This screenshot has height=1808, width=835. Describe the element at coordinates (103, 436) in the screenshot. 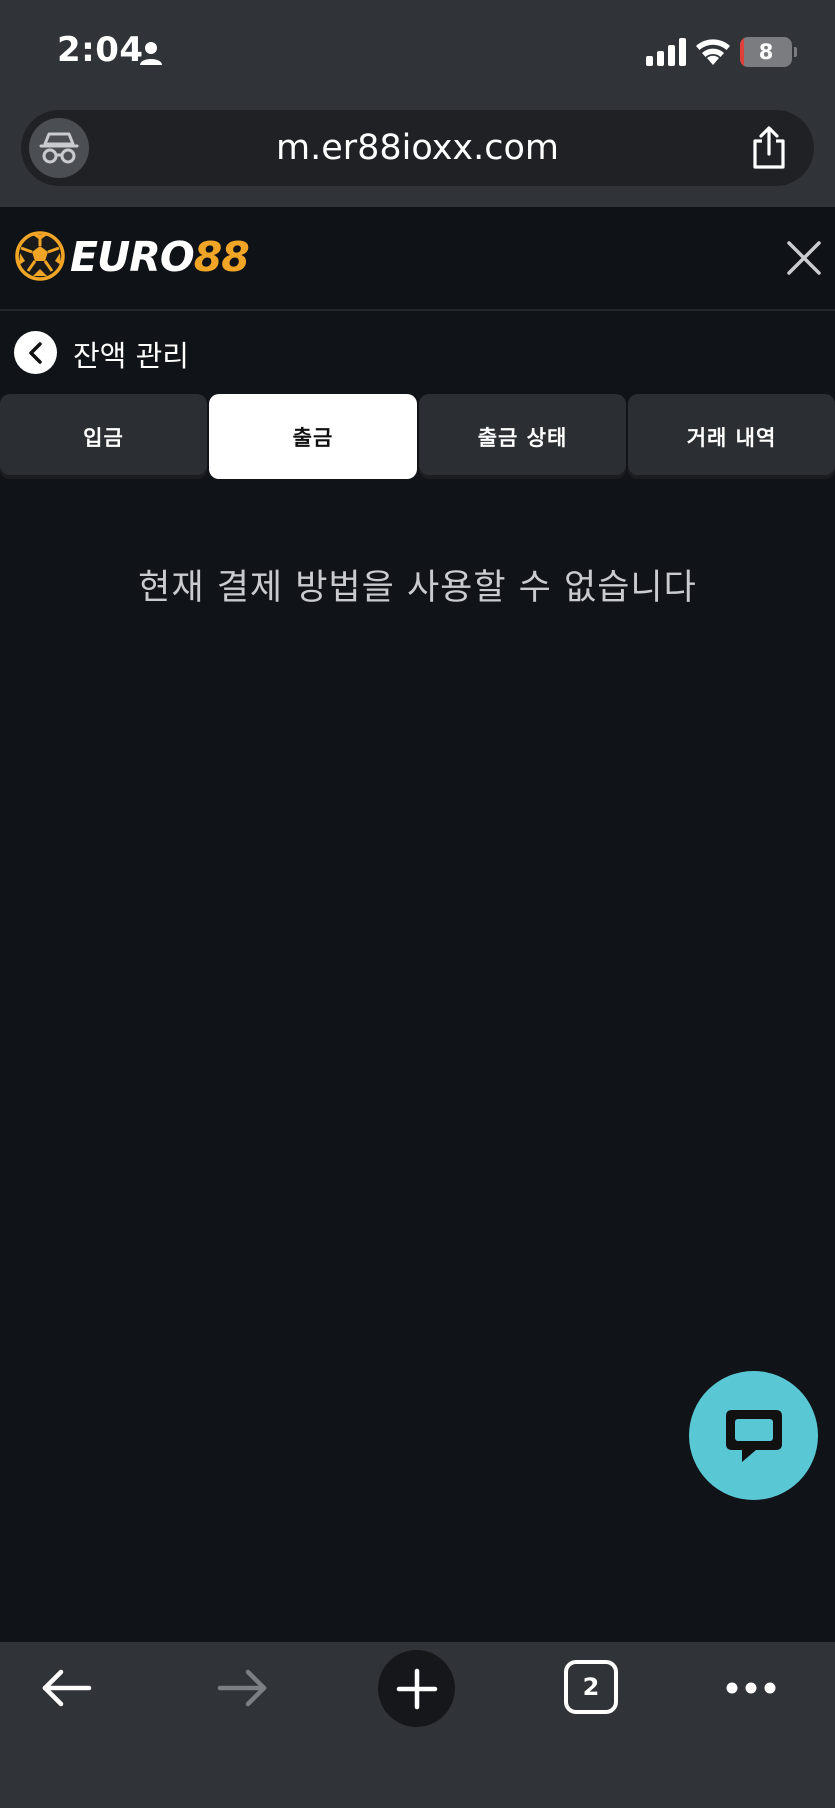

I see `tab-deposit: 입금` at that location.